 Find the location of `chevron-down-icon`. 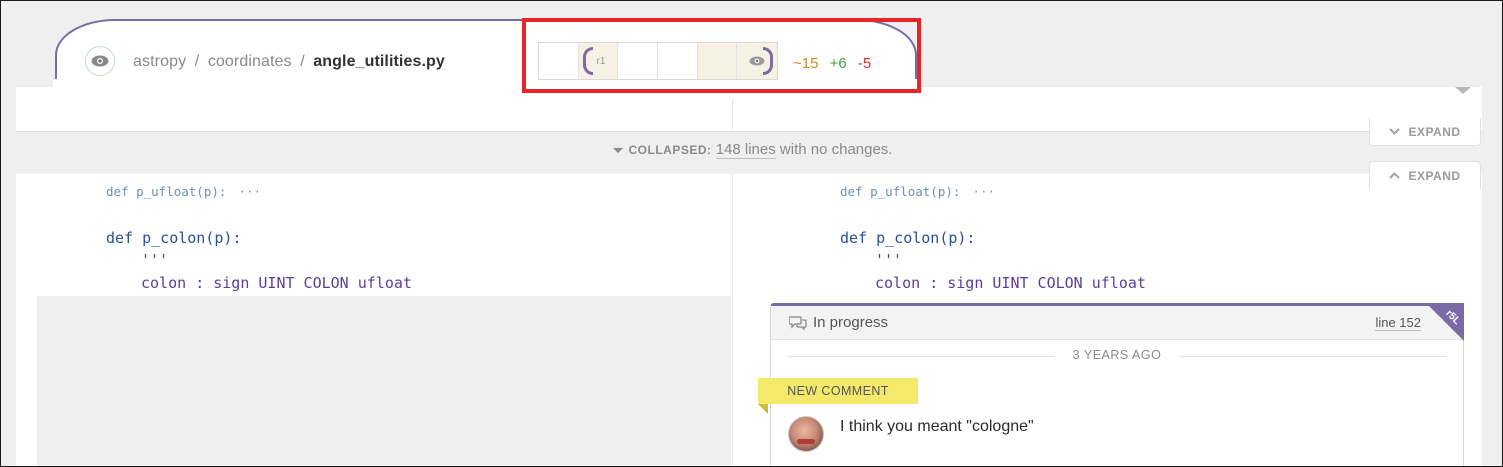

chevron-down-icon is located at coordinates (1395, 131).